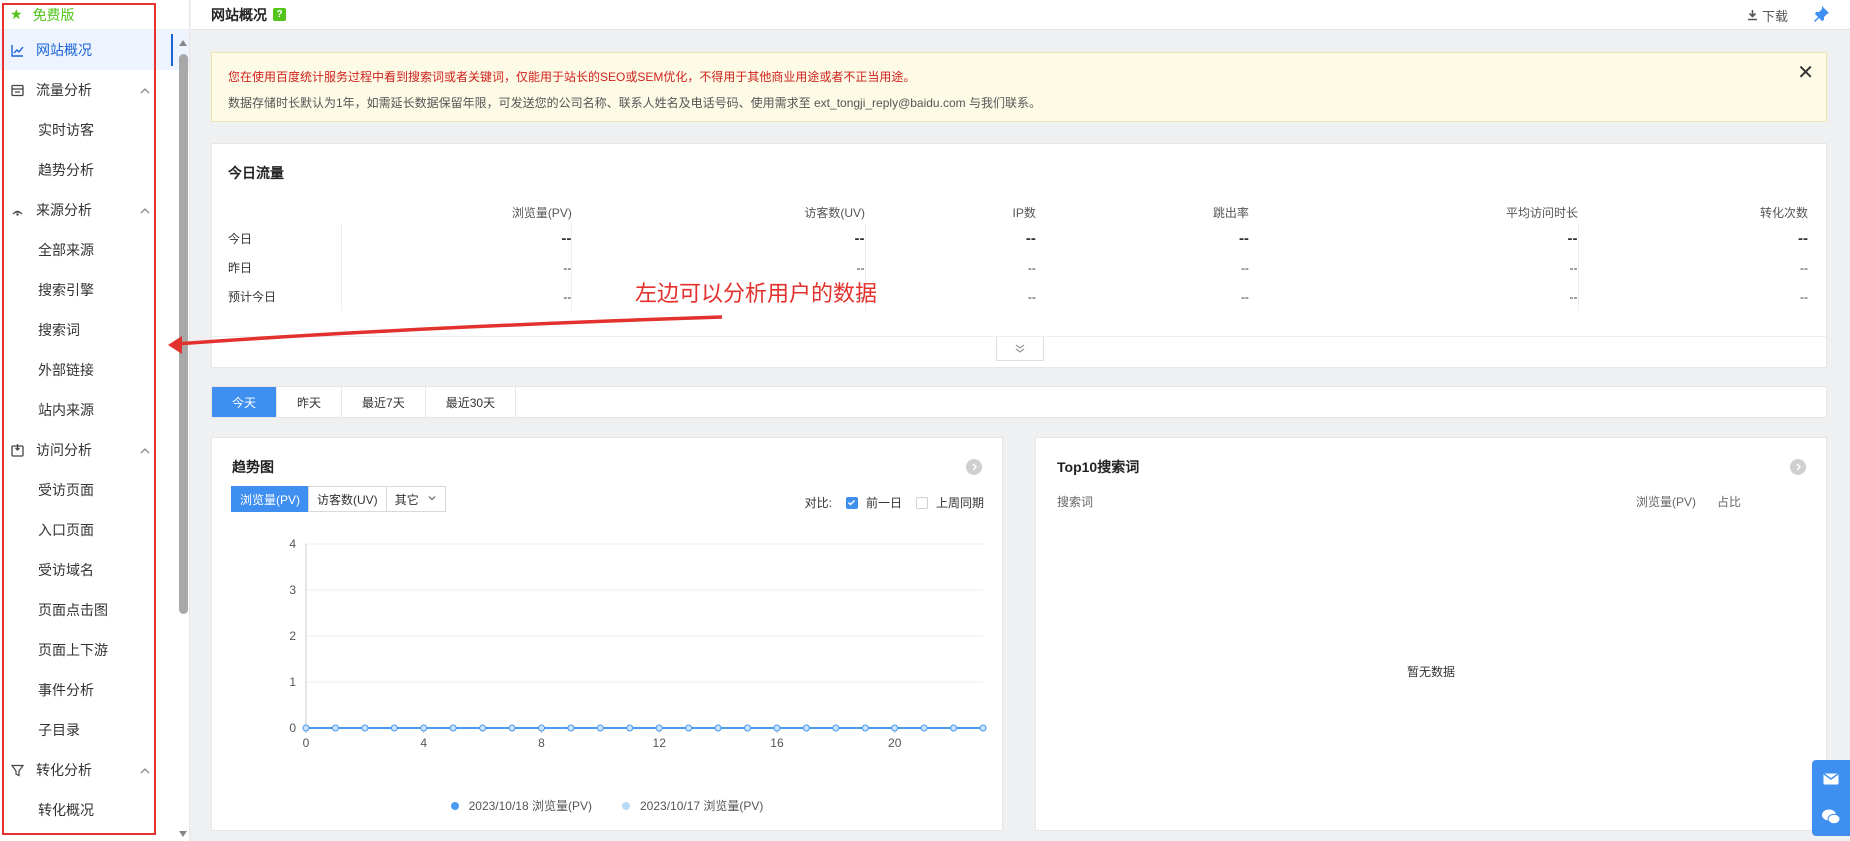 The width and height of the screenshot is (1850, 841). I want to click on date-tab: 最近30天, so click(471, 402).